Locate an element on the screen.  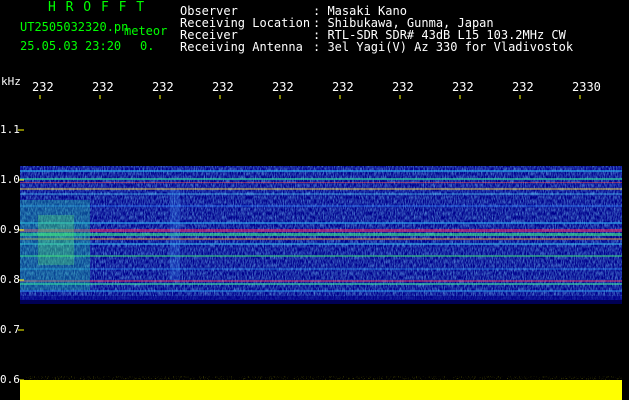
y-tick-label: 1.0 is located at coordinates (10, 179).